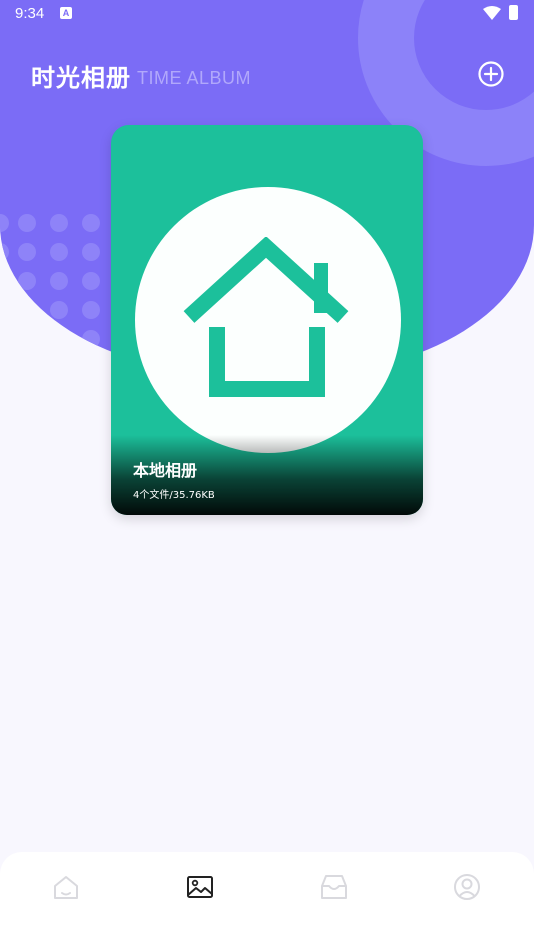  What do you see at coordinates (55, 284) in the screenshot?
I see `decorative-dots` at bounding box center [55, 284].